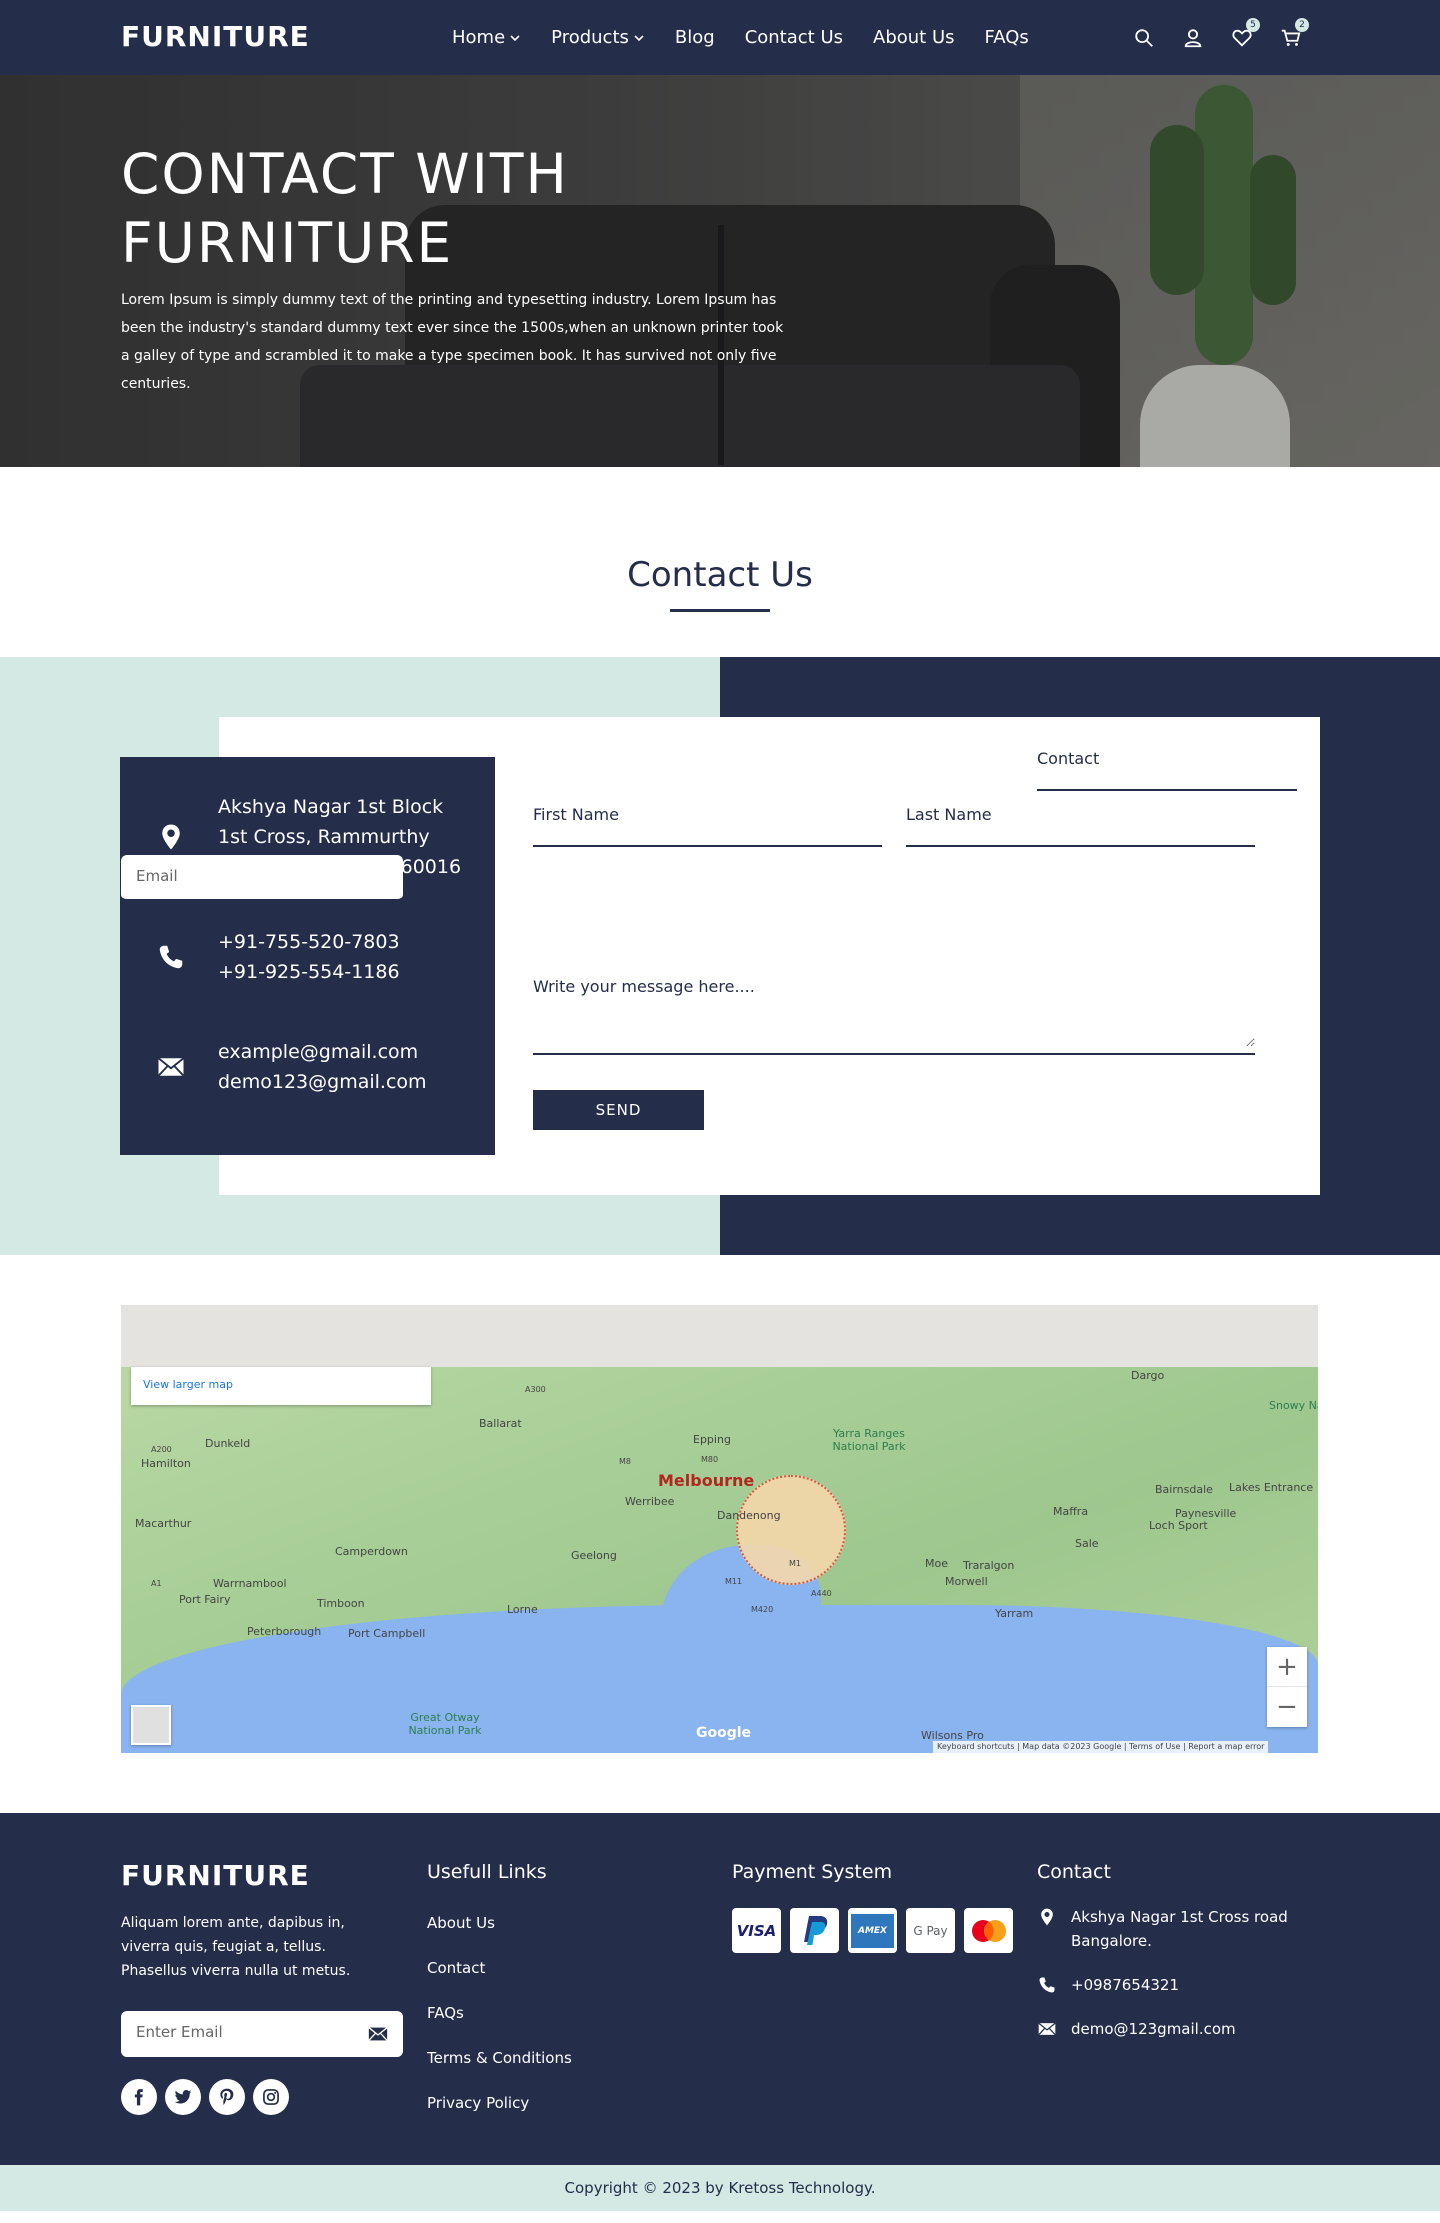  I want to click on user-icon, so click(1193, 38).